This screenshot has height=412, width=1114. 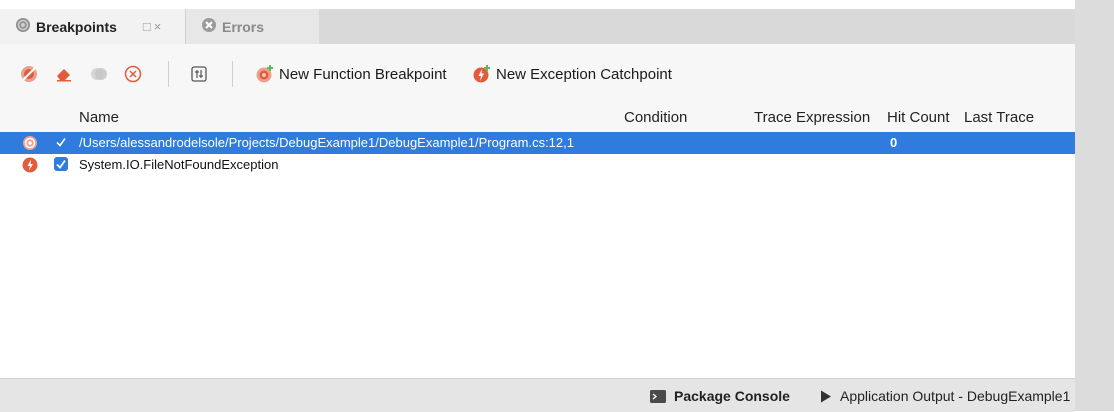 What do you see at coordinates (30, 143) in the screenshot?
I see `breakpoint-icon` at bounding box center [30, 143].